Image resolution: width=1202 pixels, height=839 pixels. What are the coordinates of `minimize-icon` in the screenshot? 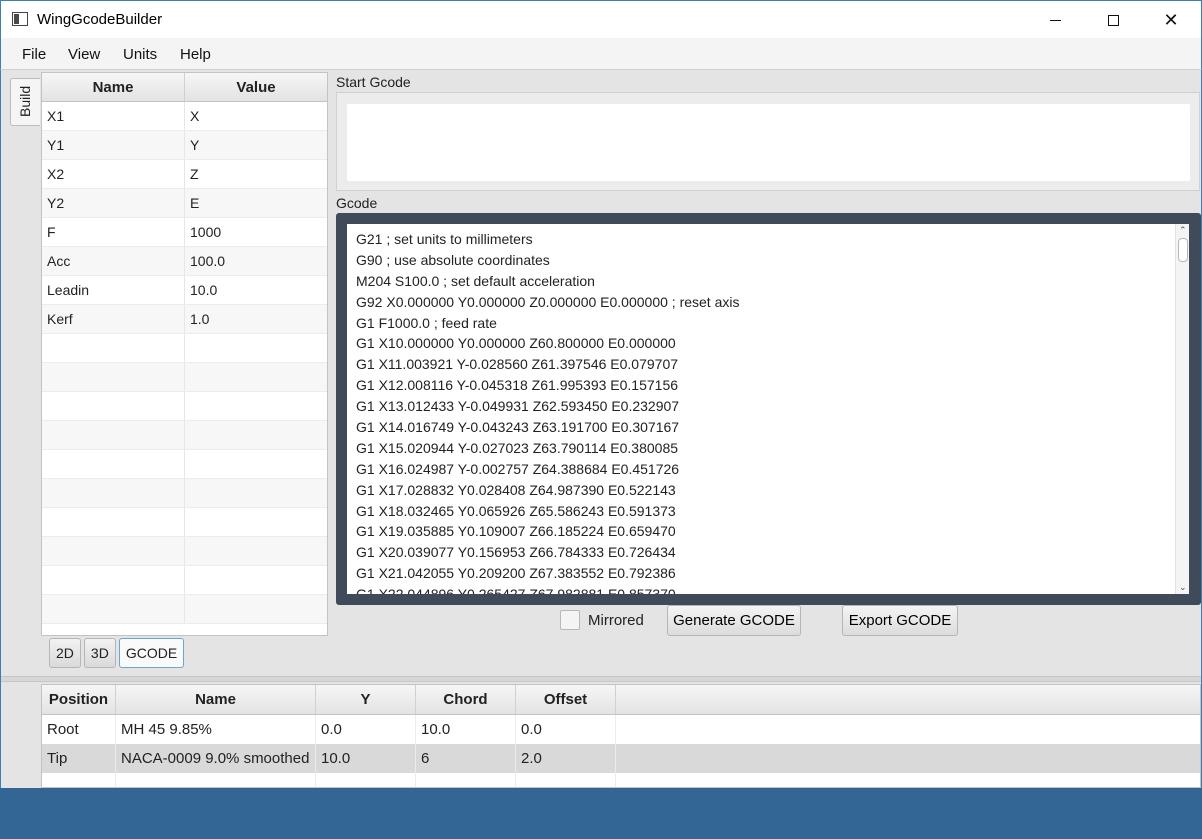 It's located at (1055, 20).